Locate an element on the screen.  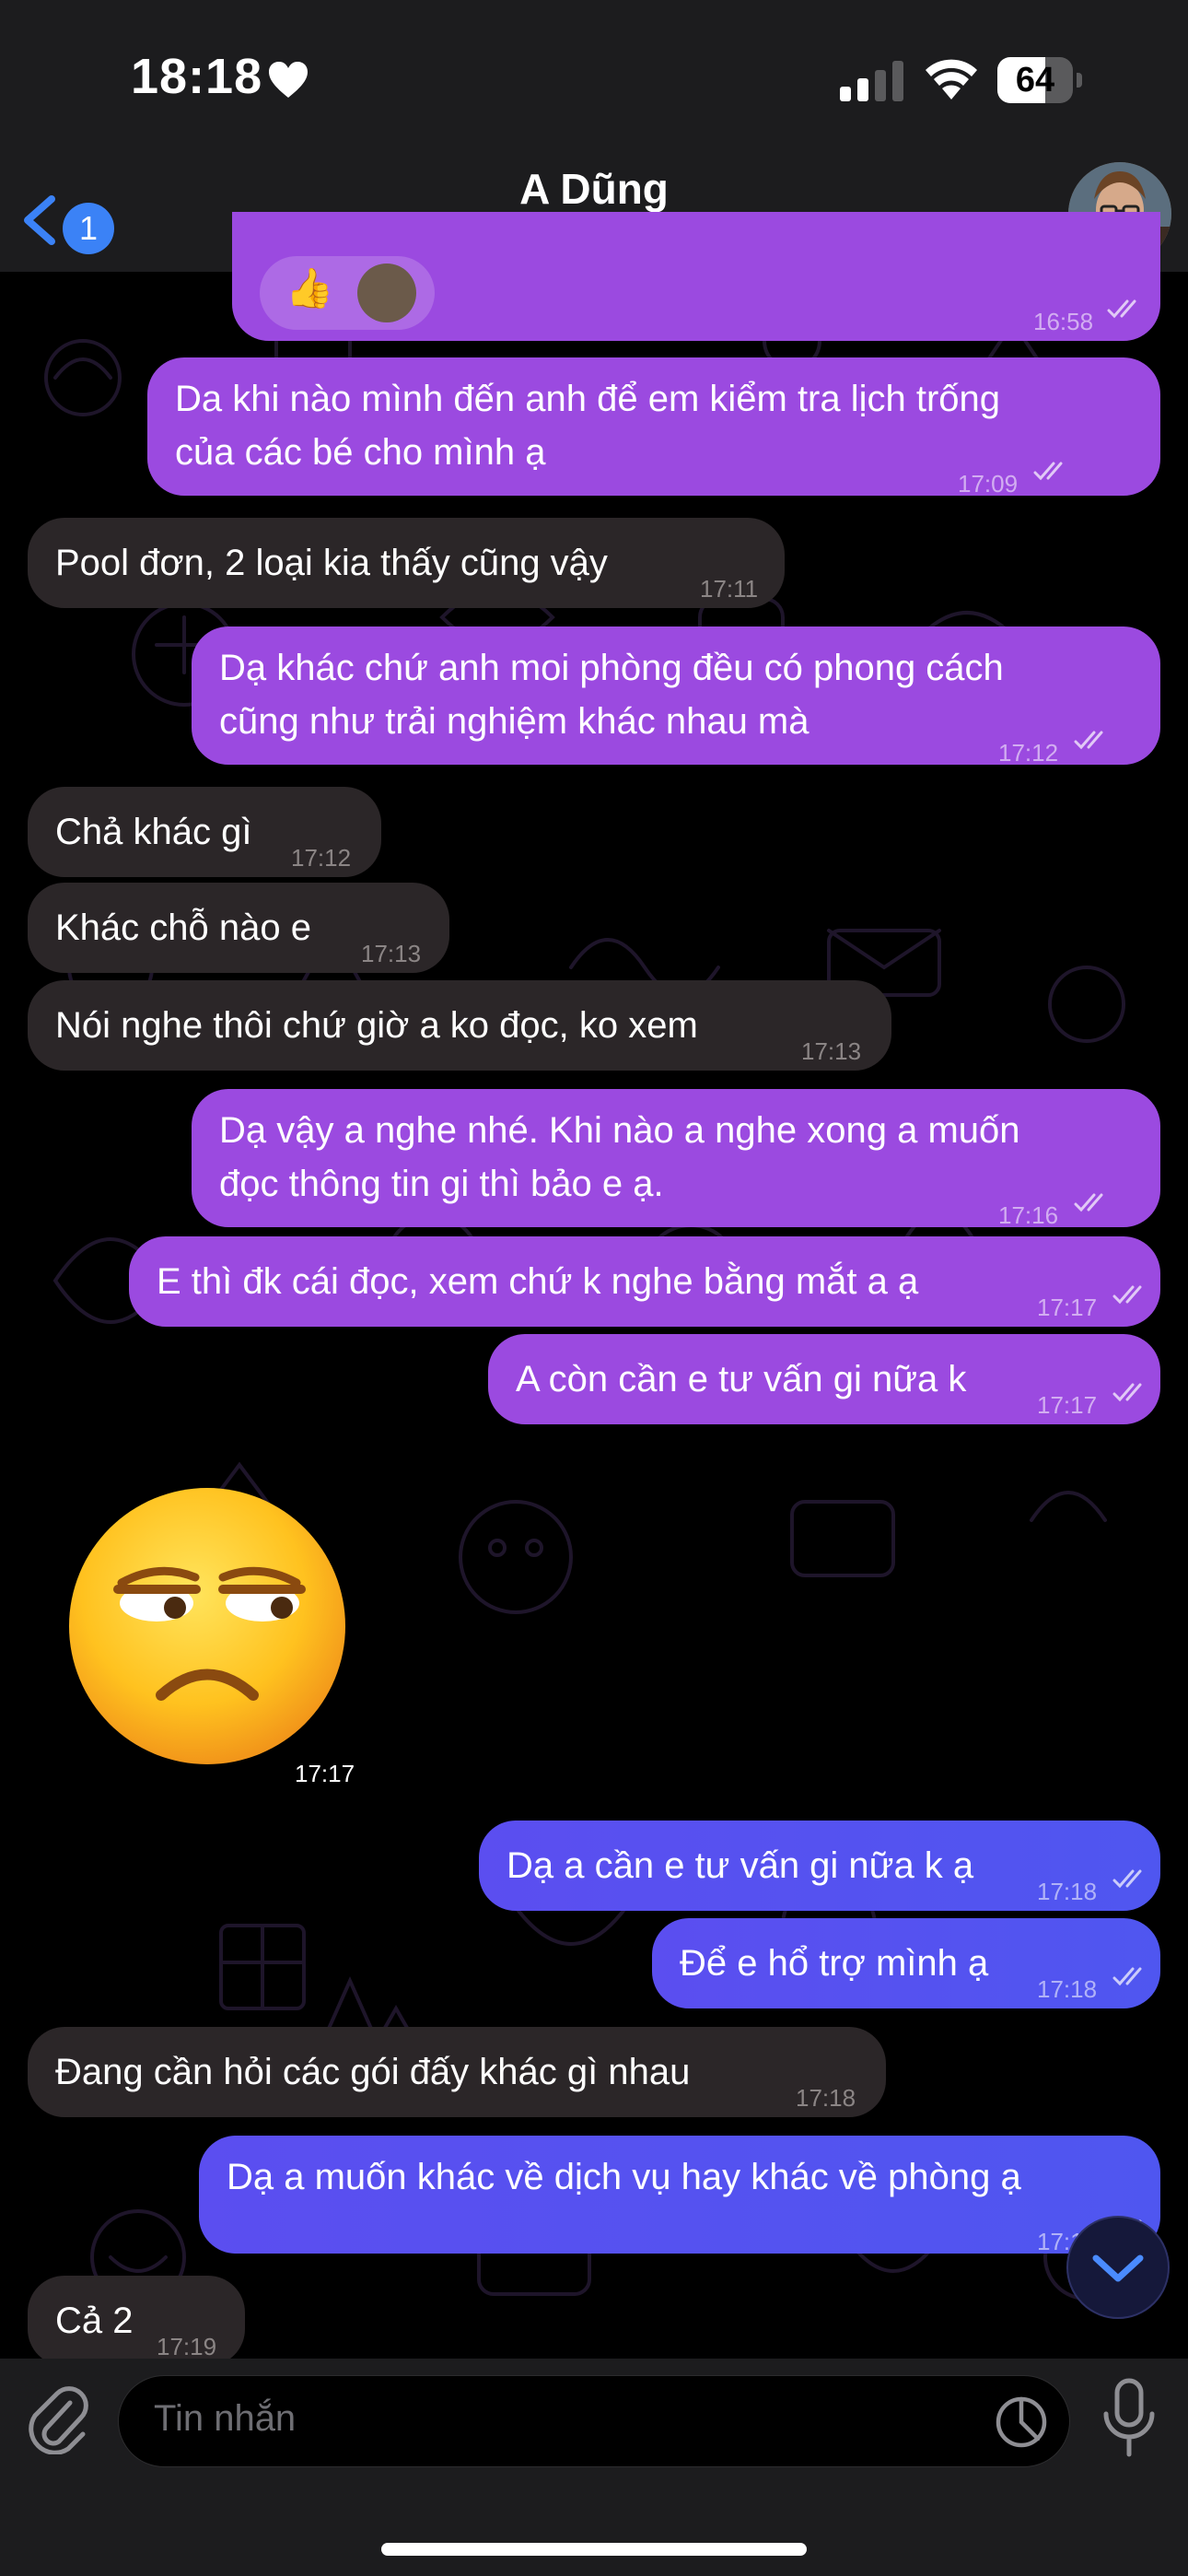
composer-bar: Tin nhắn is located at coordinates (594, 2467).